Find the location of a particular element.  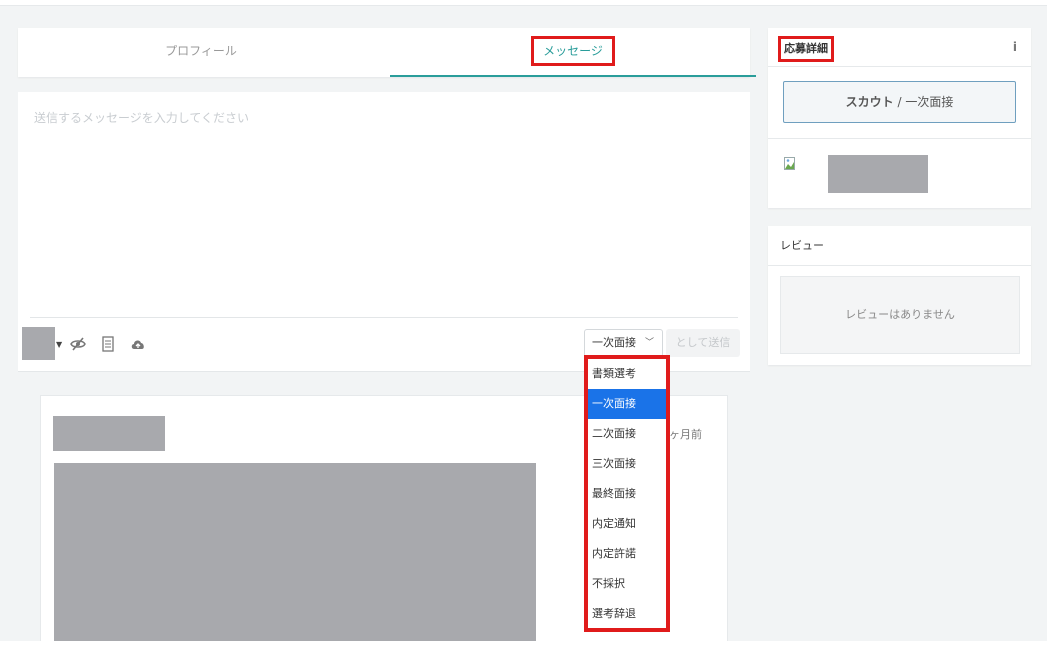

review-panel: レビュー レビューはありません is located at coordinates (899, 295).